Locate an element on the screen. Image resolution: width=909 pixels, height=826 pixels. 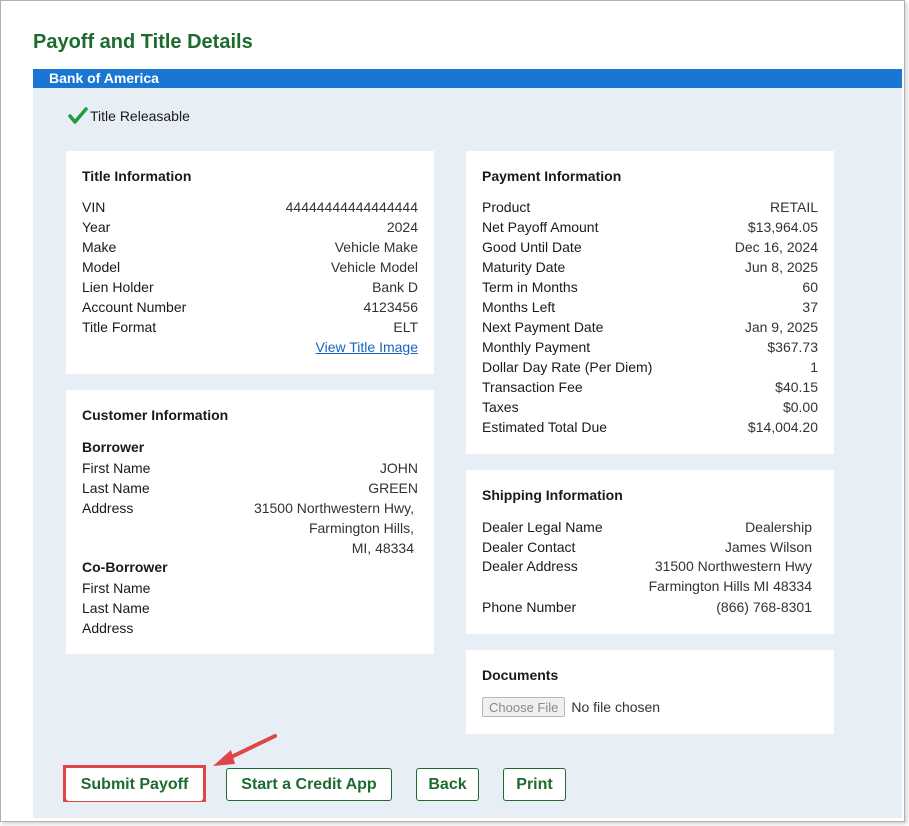
title-row: Make Vehicle Make is located at coordinates (250, 247).